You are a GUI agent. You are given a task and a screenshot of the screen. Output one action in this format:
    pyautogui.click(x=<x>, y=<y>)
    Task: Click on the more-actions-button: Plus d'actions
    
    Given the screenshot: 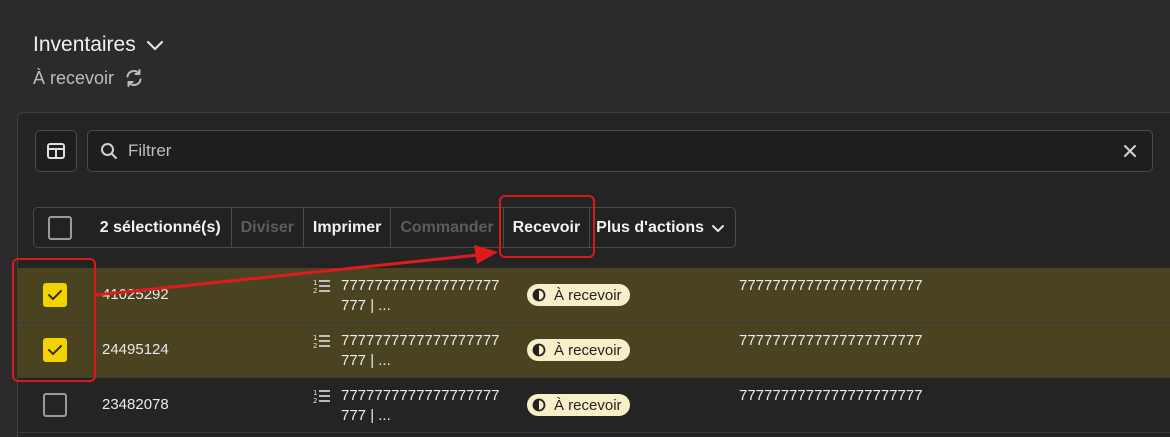 What is the action you would take?
    pyautogui.click(x=662, y=227)
    